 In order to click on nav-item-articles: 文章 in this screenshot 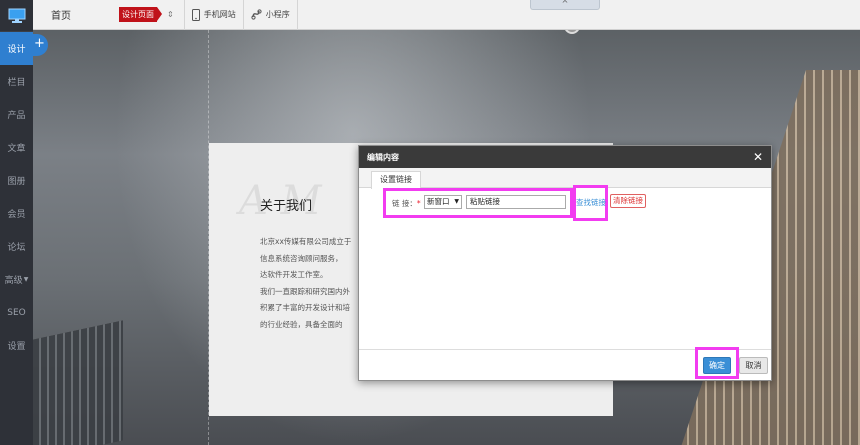, I will do `click(16, 147)`.